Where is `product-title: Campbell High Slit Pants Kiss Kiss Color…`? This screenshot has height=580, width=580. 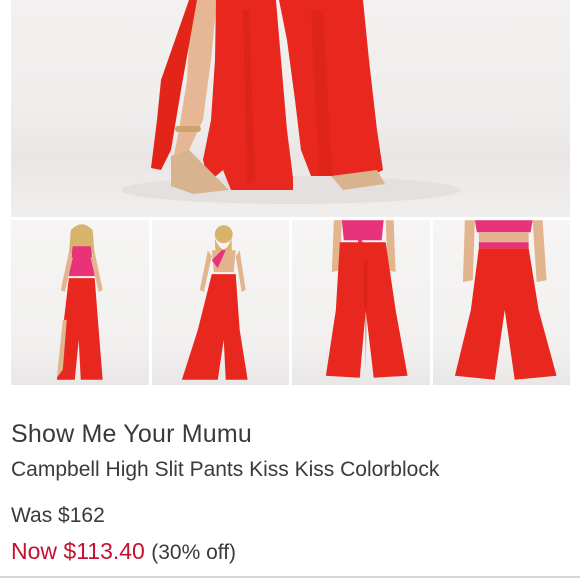 product-title: Campbell High Slit Pants Kiss Kiss Color… is located at coordinates (225, 469).